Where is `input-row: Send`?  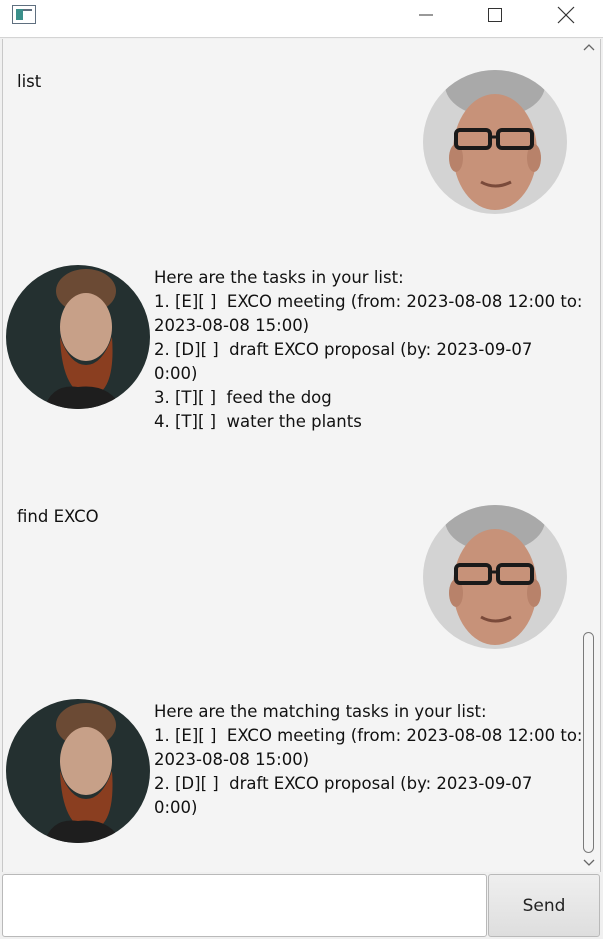 input-row: Send is located at coordinates (301, 905).